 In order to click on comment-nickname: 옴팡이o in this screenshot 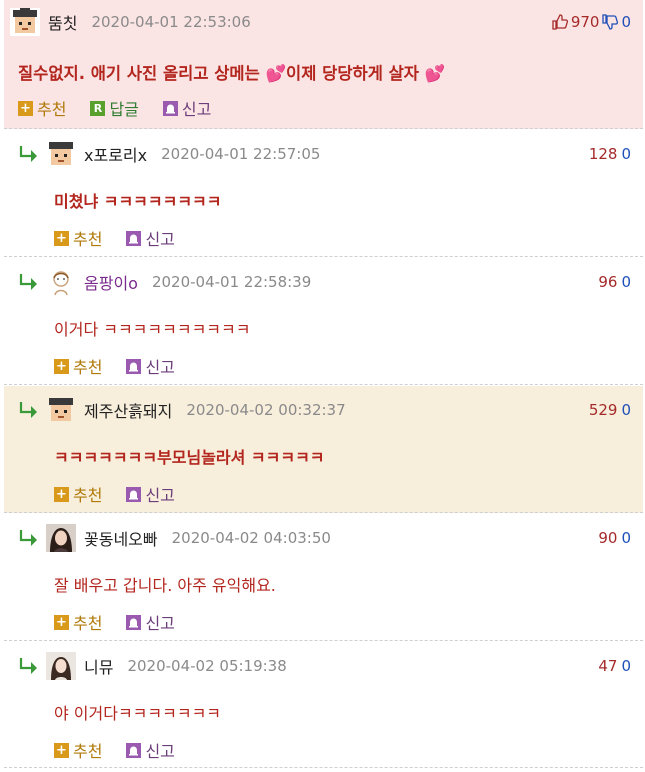, I will do `click(111, 282)`.